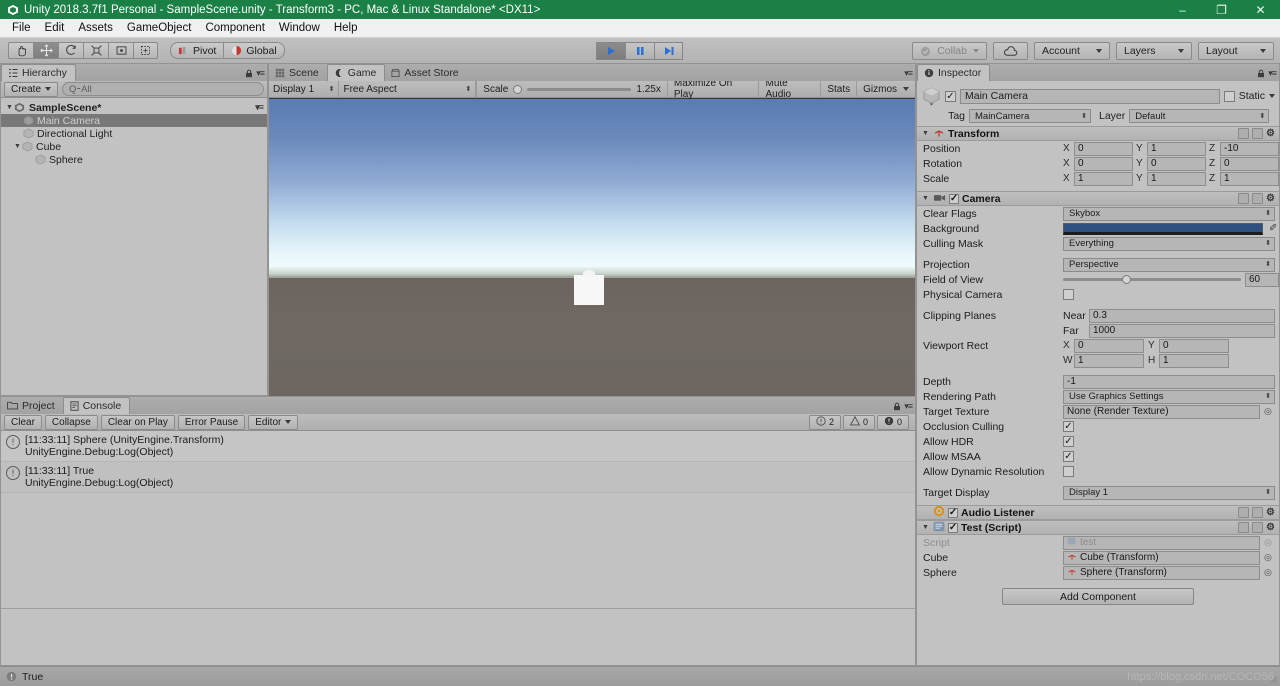  I want to click on layers-button: Layers, so click(1154, 51).